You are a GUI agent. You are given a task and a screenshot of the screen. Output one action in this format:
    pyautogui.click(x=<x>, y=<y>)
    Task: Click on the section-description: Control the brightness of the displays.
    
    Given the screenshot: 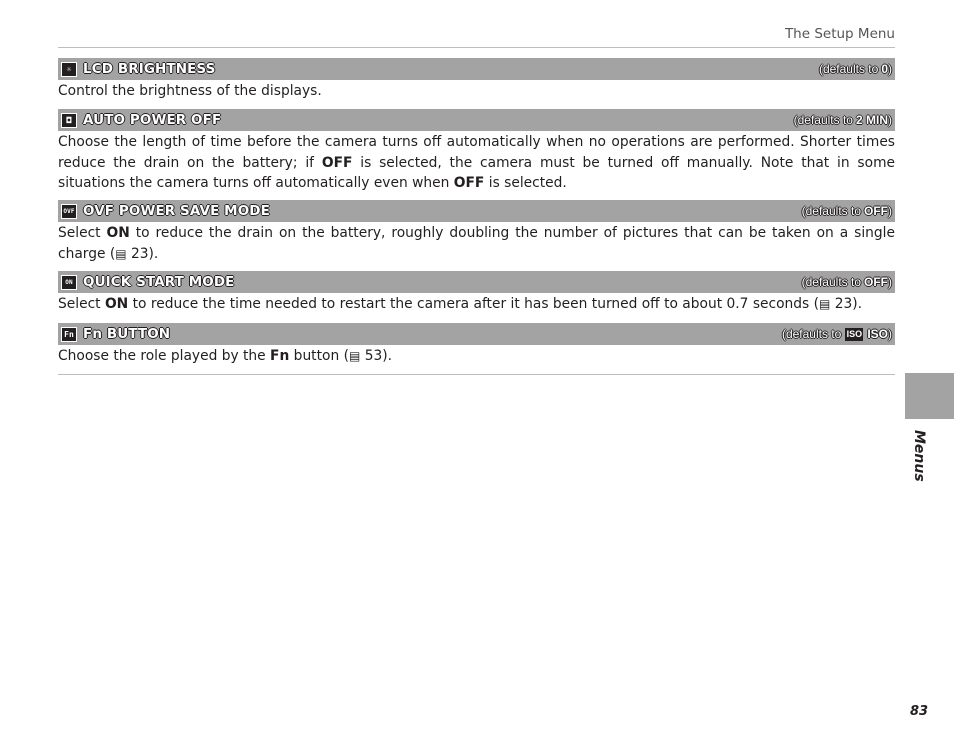 What is the action you would take?
    pyautogui.click(x=190, y=91)
    